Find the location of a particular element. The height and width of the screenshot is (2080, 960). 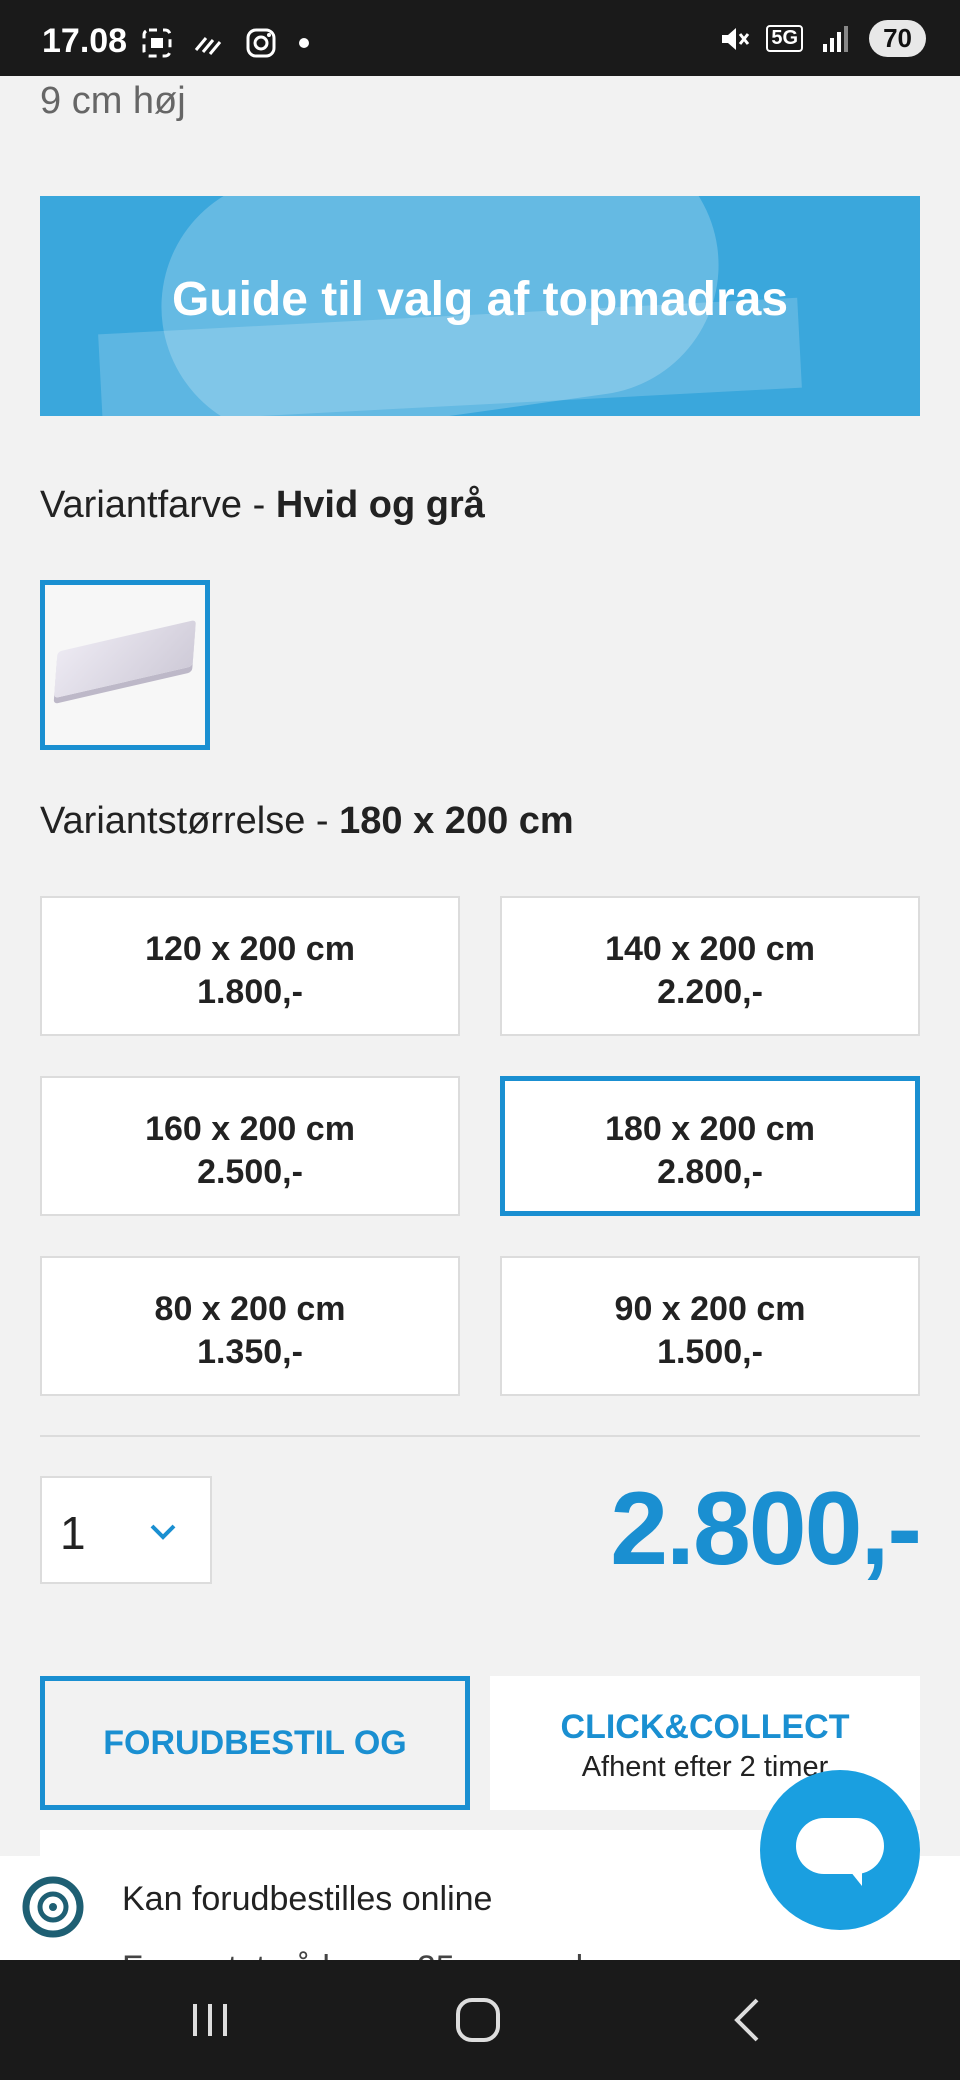

size-option-price: 1.350,- is located at coordinates (250, 1352).